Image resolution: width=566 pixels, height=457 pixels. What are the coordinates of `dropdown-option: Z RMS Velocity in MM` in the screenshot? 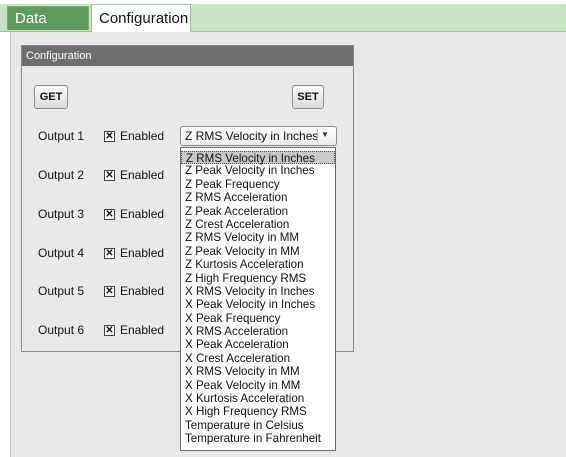 It's located at (258, 237).